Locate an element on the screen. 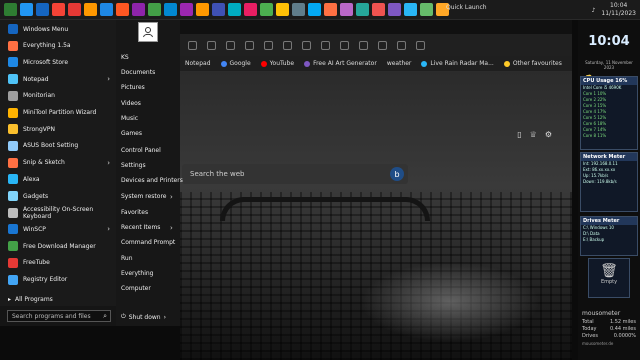 This screenshot has height=360, width=640. favorite-item: YouTube is located at coordinates (277, 63).